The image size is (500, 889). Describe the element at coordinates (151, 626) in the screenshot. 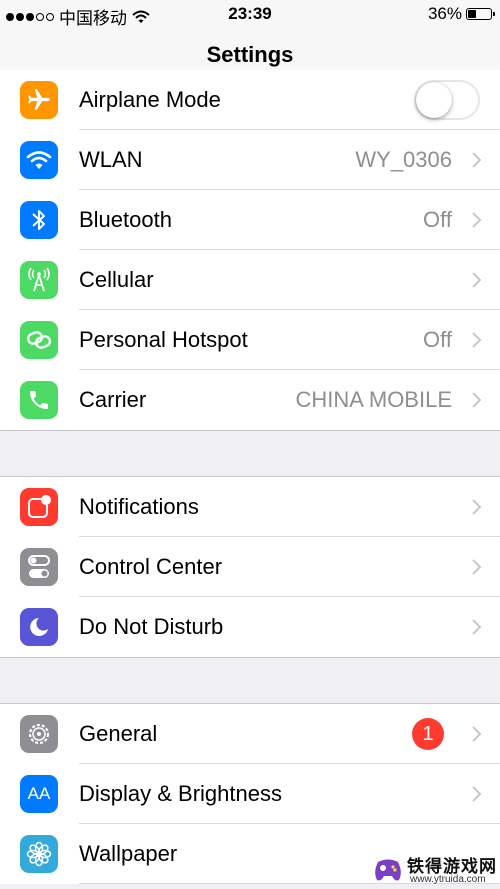

I see `settings-row-label: Do Not Disturb` at that location.